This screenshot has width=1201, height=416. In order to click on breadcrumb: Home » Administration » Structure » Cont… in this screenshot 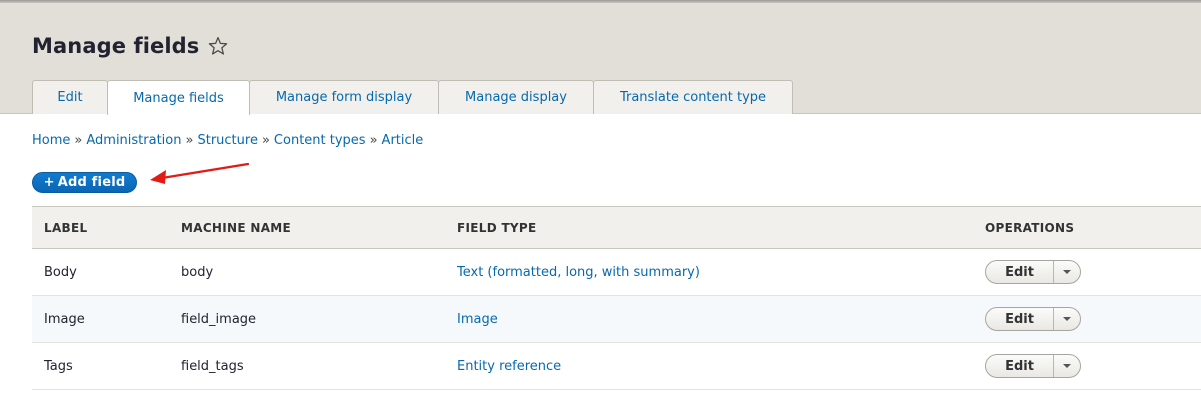, I will do `click(227, 140)`.